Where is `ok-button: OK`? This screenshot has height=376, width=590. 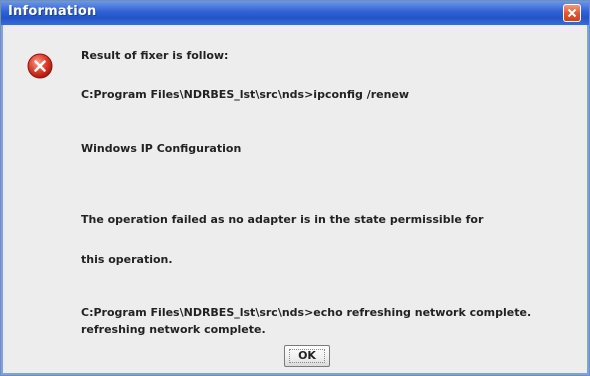
ok-button: OK is located at coordinates (307, 356).